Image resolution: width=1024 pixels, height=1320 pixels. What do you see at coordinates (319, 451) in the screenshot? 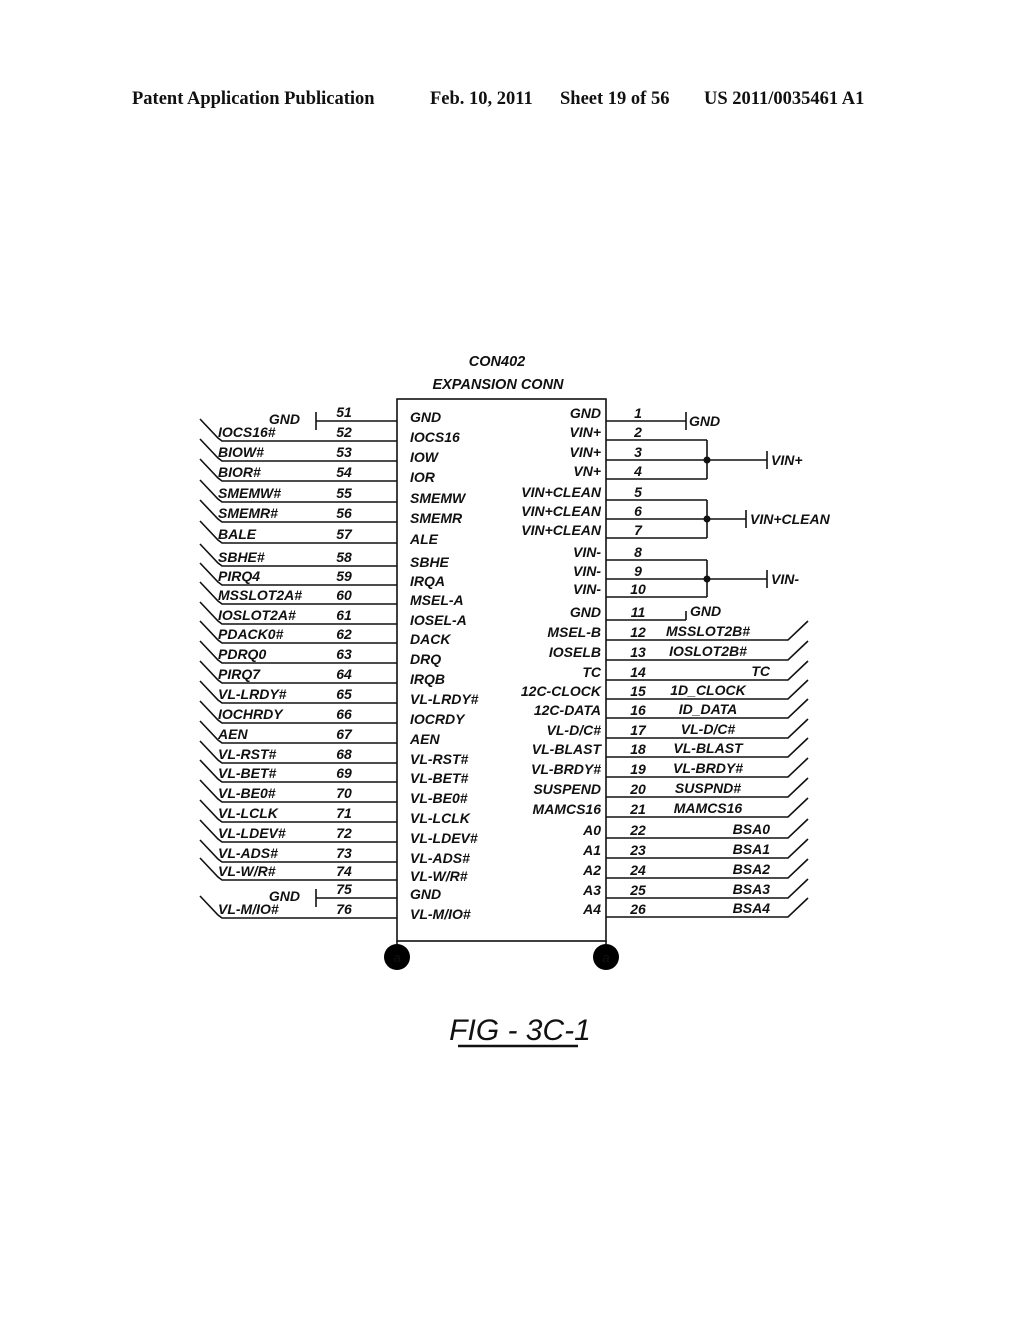
I see `left-pin-53: BIOW# 53 IOW` at bounding box center [319, 451].